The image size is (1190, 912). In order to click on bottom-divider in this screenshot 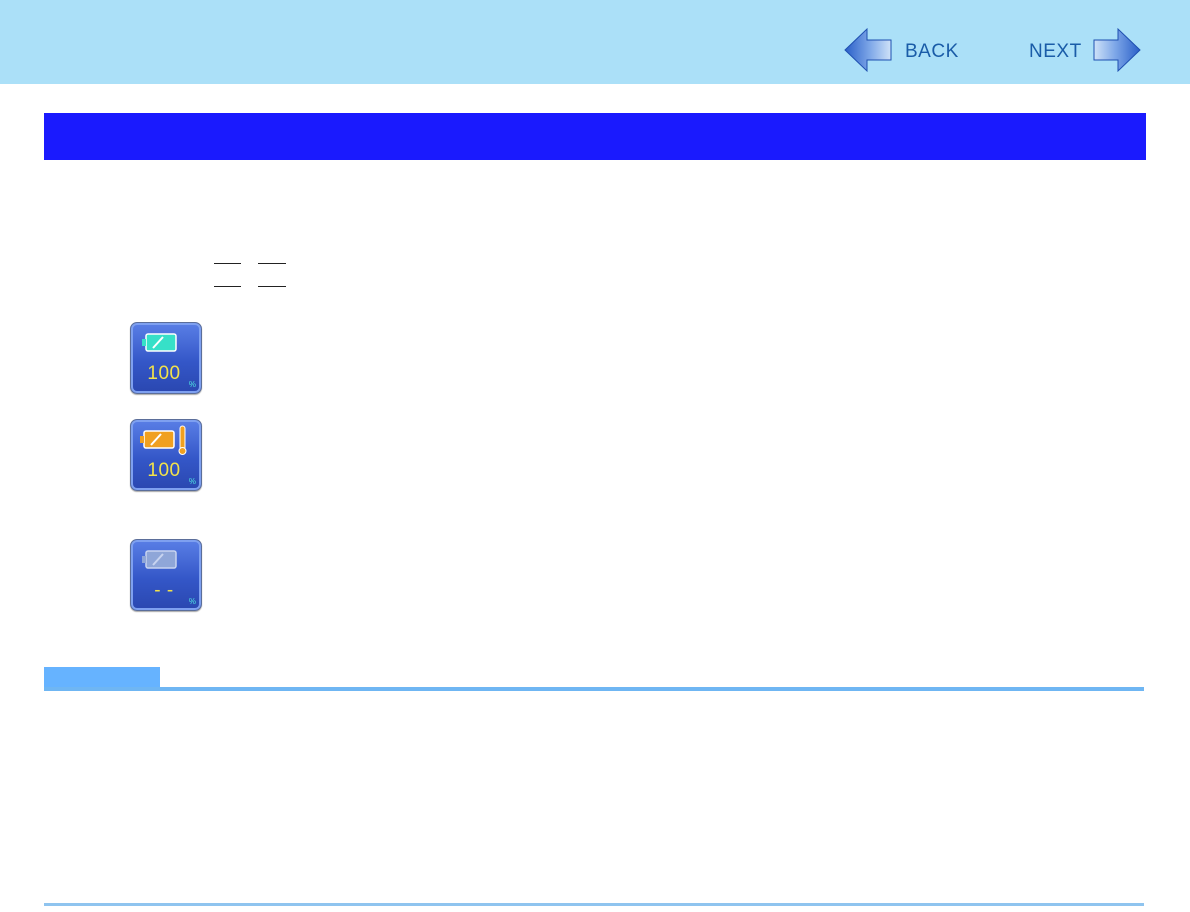, I will do `click(594, 904)`.